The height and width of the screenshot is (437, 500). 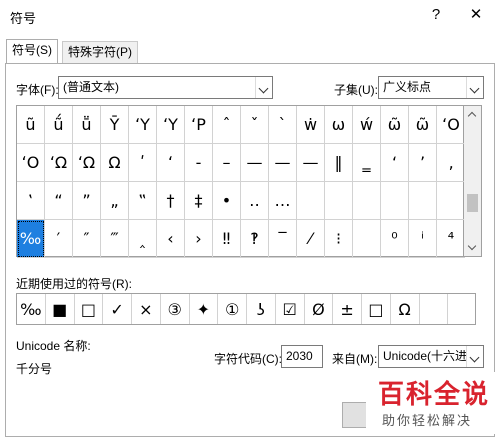 What do you see at coordinates (451, 163) in the screenshot?
I see `symbol-cell: ‚` at bounding box center [451, 163].